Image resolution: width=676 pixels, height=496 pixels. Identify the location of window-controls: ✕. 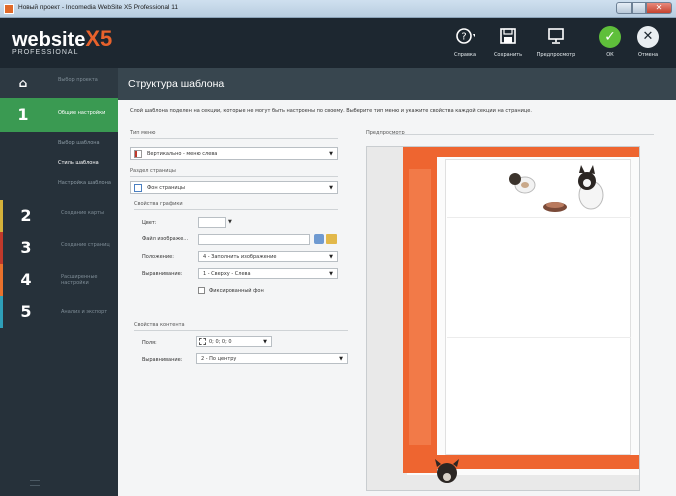
(644, 8).